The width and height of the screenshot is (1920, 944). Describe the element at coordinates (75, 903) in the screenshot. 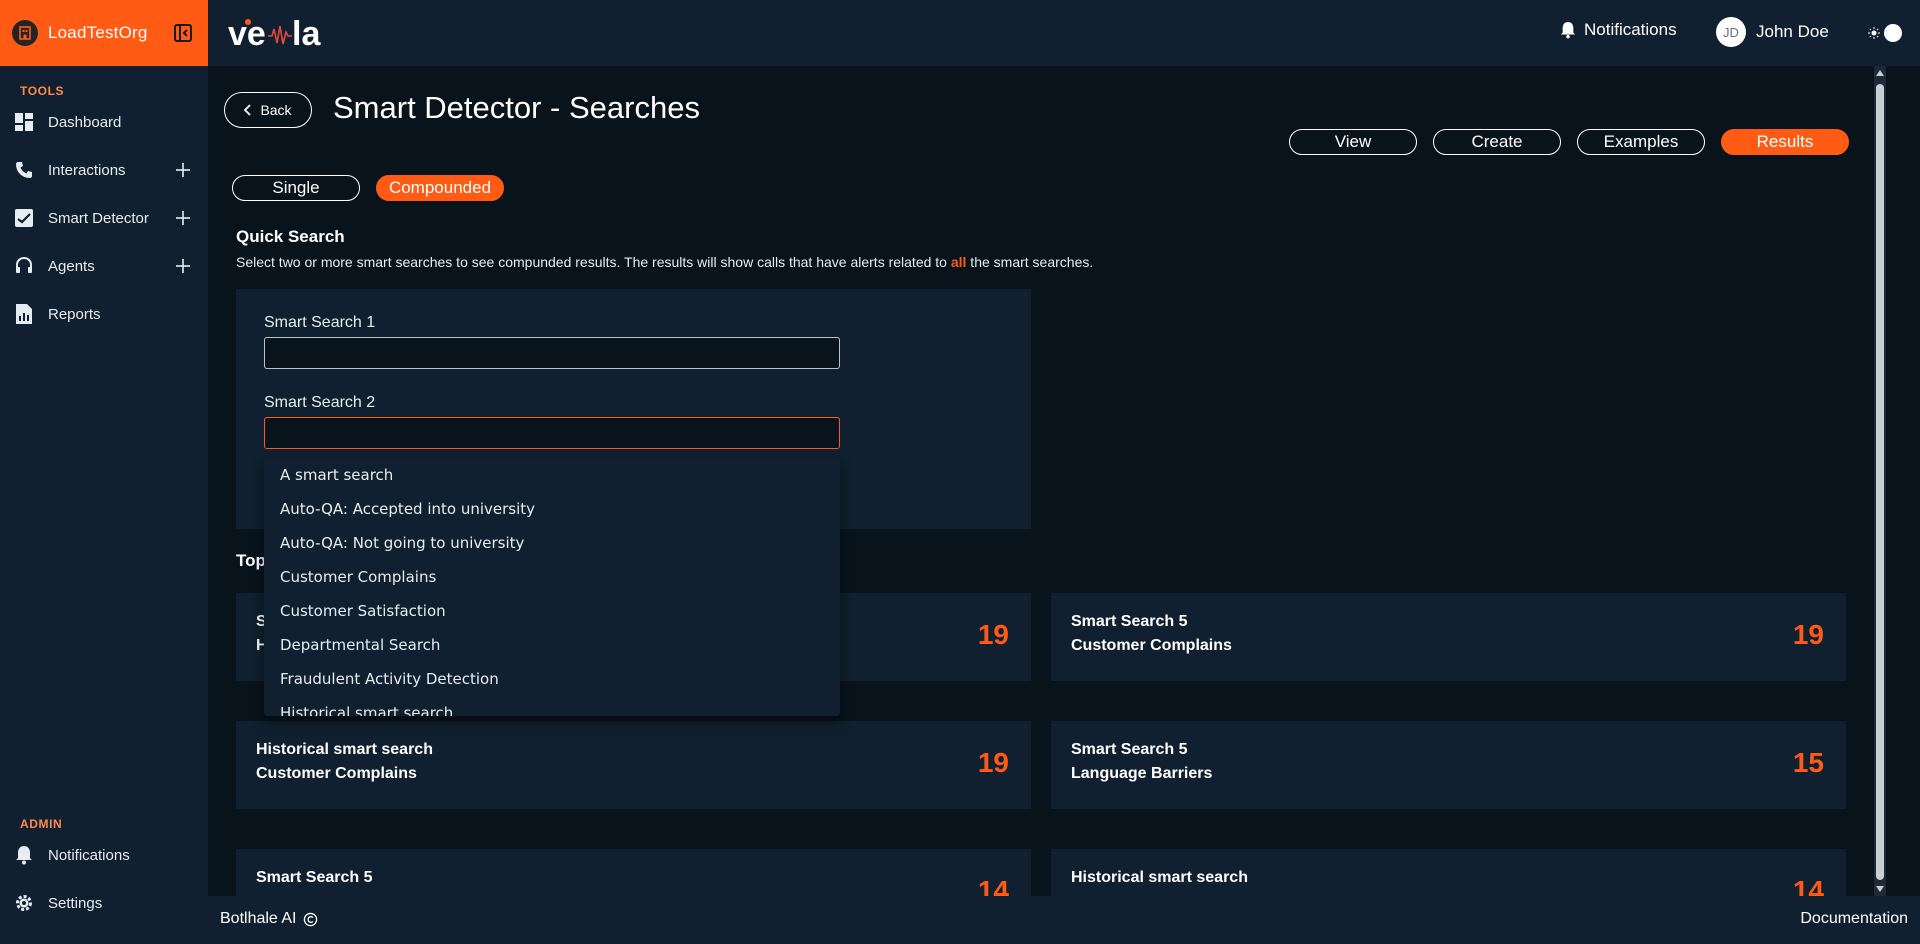

I see `sidebar-item-label: Settings` at that location.